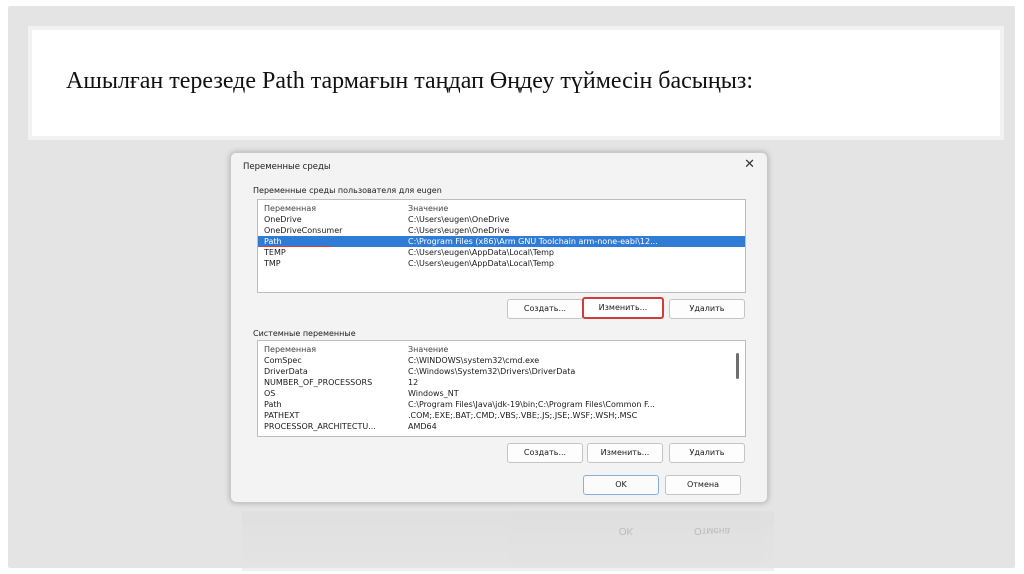  What do you see at coordinates (737, 366) in the screenshot?
I see `system-list-scrollbar` at bounding box center [737, 366].